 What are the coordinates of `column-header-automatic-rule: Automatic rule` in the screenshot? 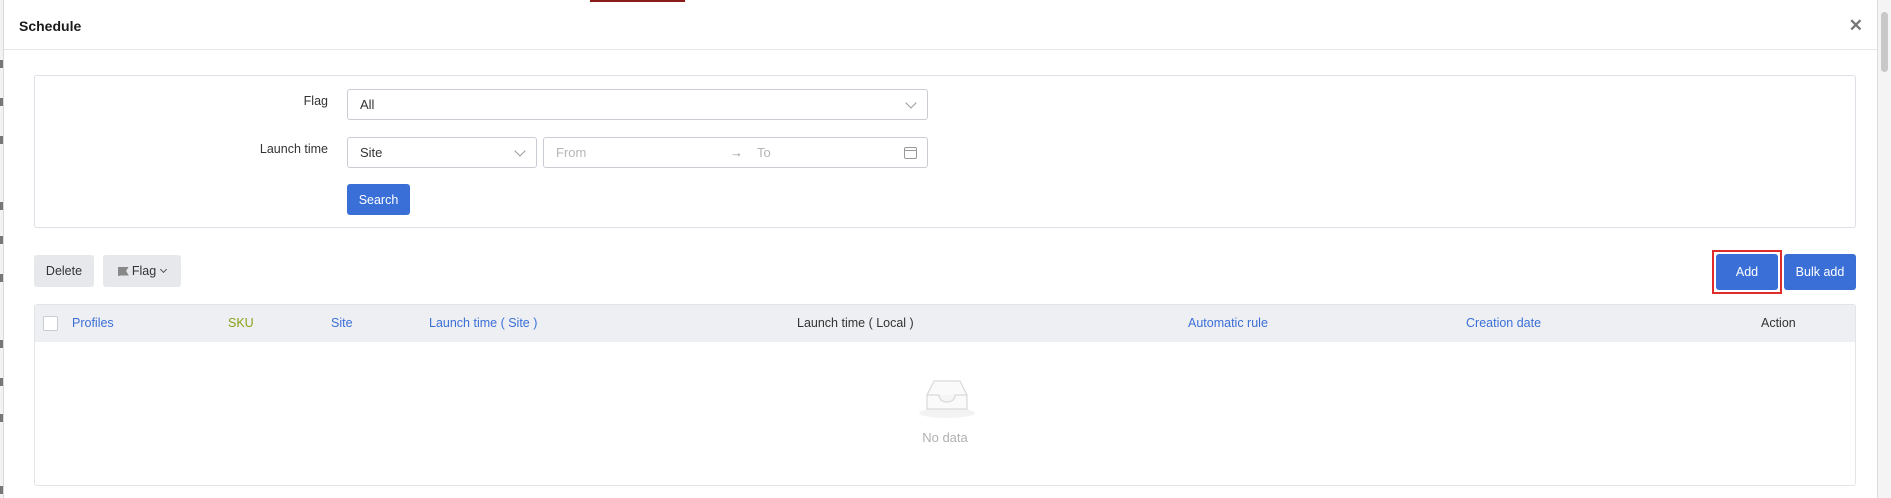 It's located at (1228, 323).